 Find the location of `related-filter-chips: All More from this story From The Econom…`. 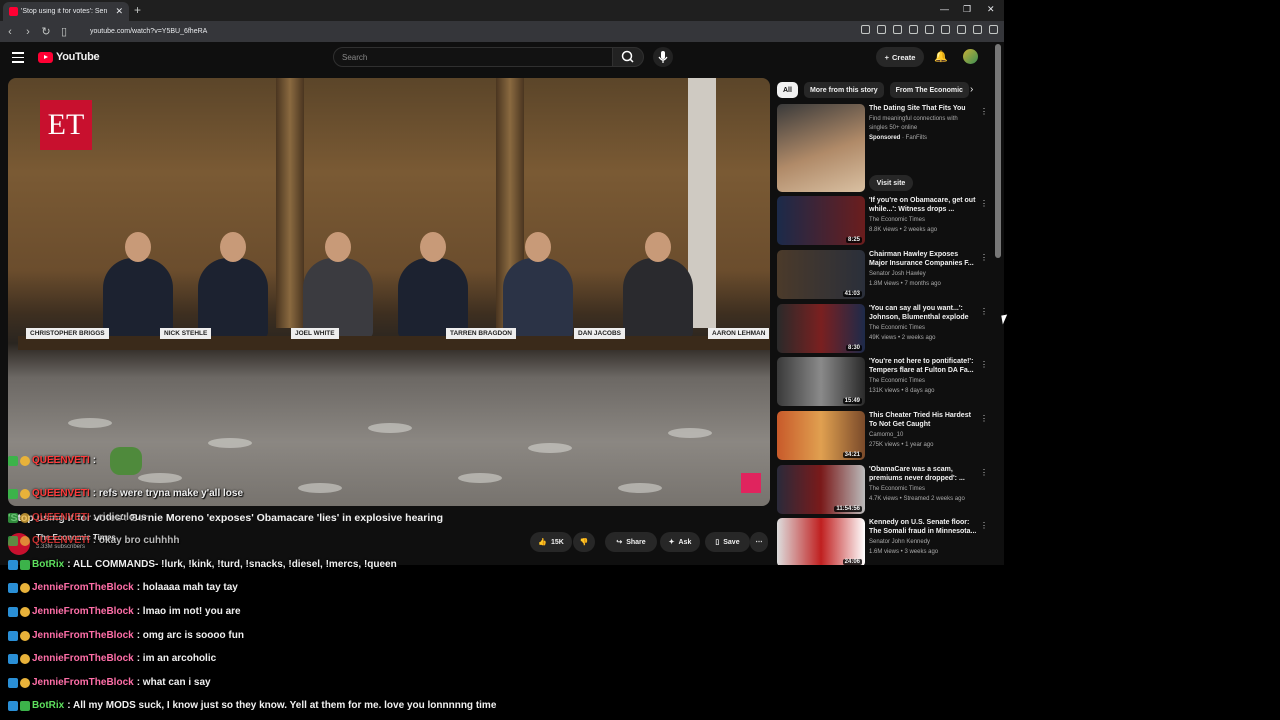

related-filter-chips: All More from this story From The Econom… is located at coordinates (873, 90).